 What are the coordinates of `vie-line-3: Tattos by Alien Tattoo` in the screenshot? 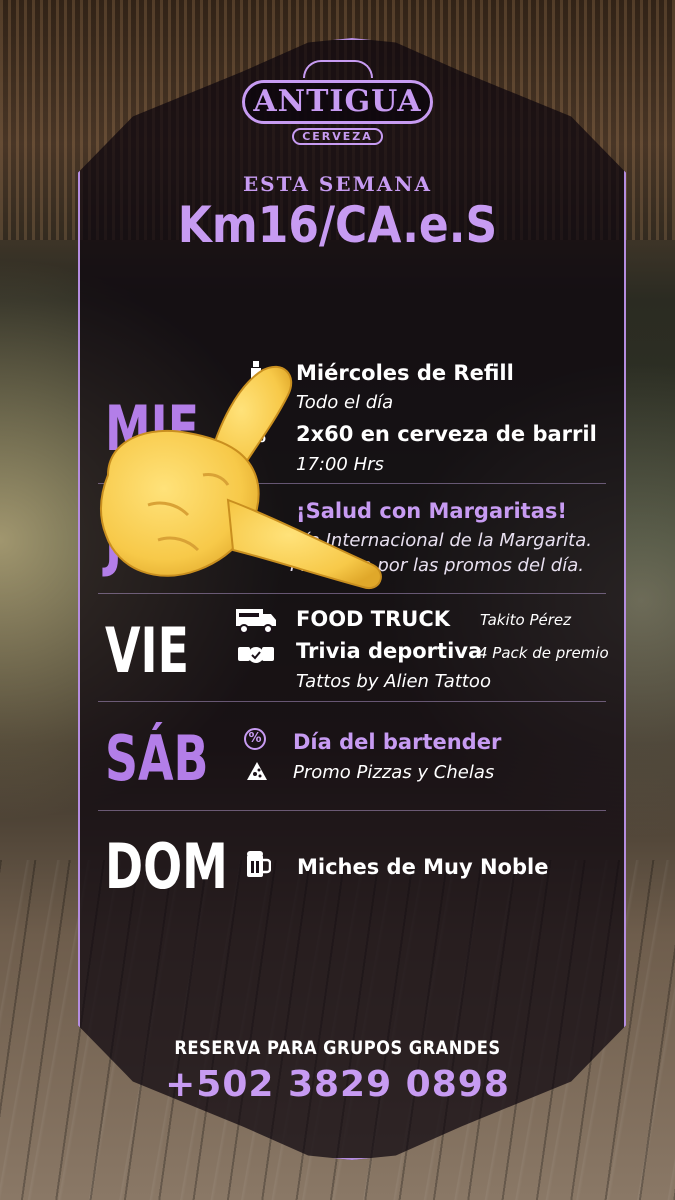 It's located at (393, 681).